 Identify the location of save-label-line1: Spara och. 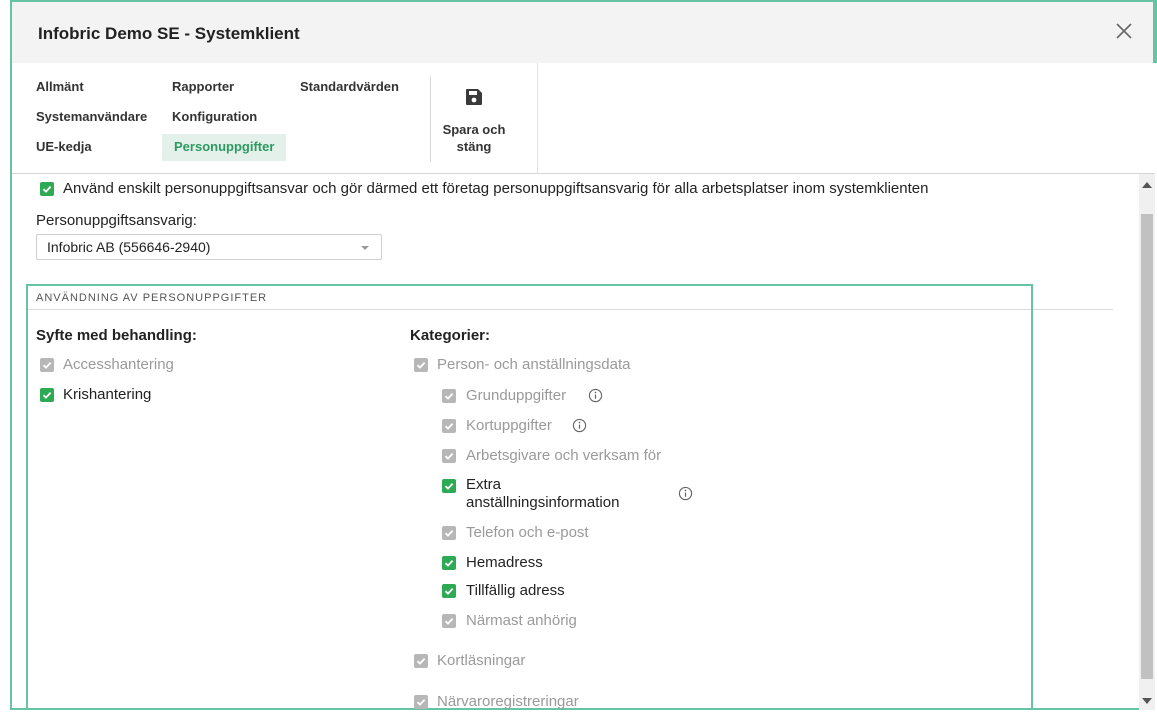
(474, 129).